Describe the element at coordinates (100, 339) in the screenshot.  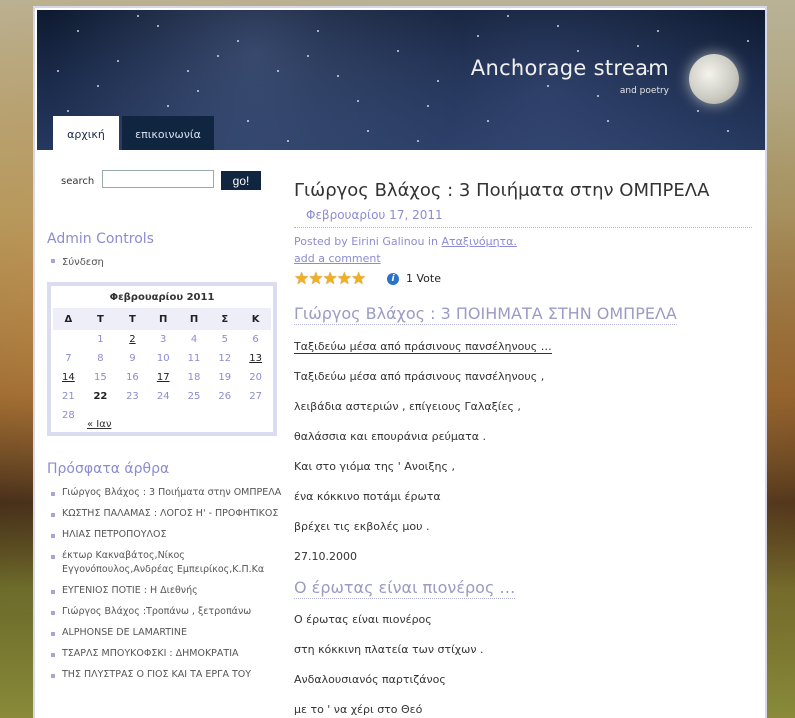
I see `calendar-day: 1` at that location.